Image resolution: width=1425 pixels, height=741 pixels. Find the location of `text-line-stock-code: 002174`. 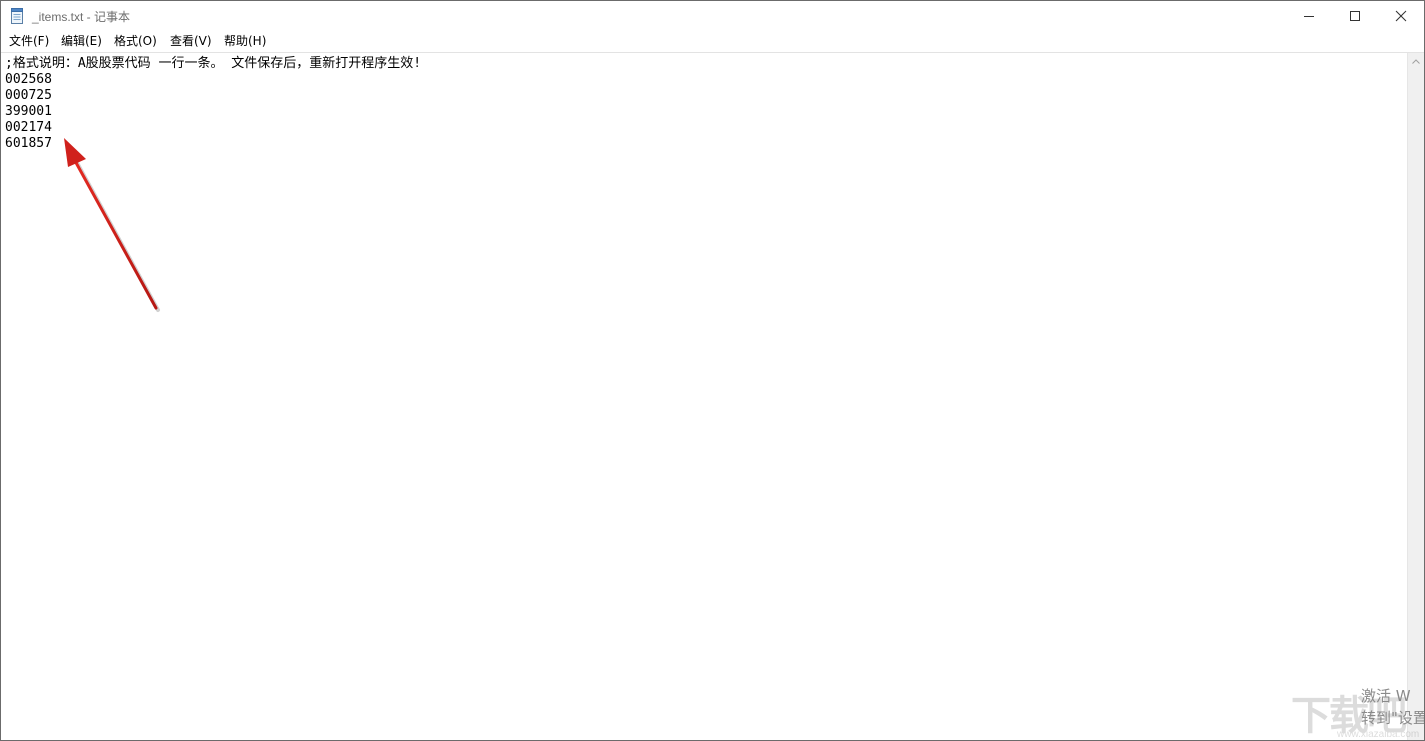

text-line-stock-code: 002174 is located at coordinates (28, 127).